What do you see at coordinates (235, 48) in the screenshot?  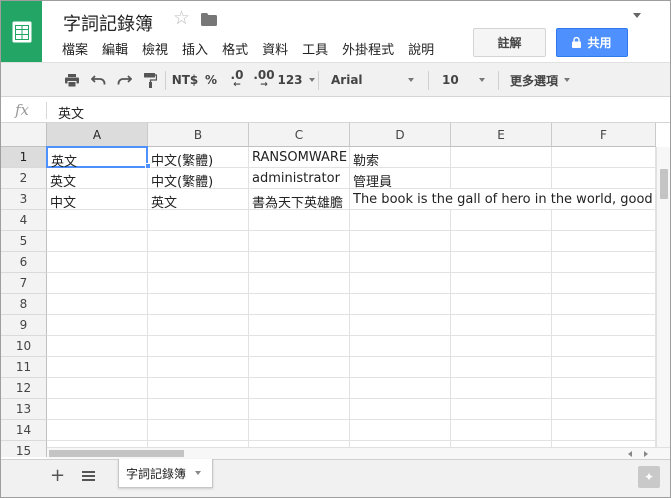 I see `menu-format: 格式` at bounding box center [235, 48].